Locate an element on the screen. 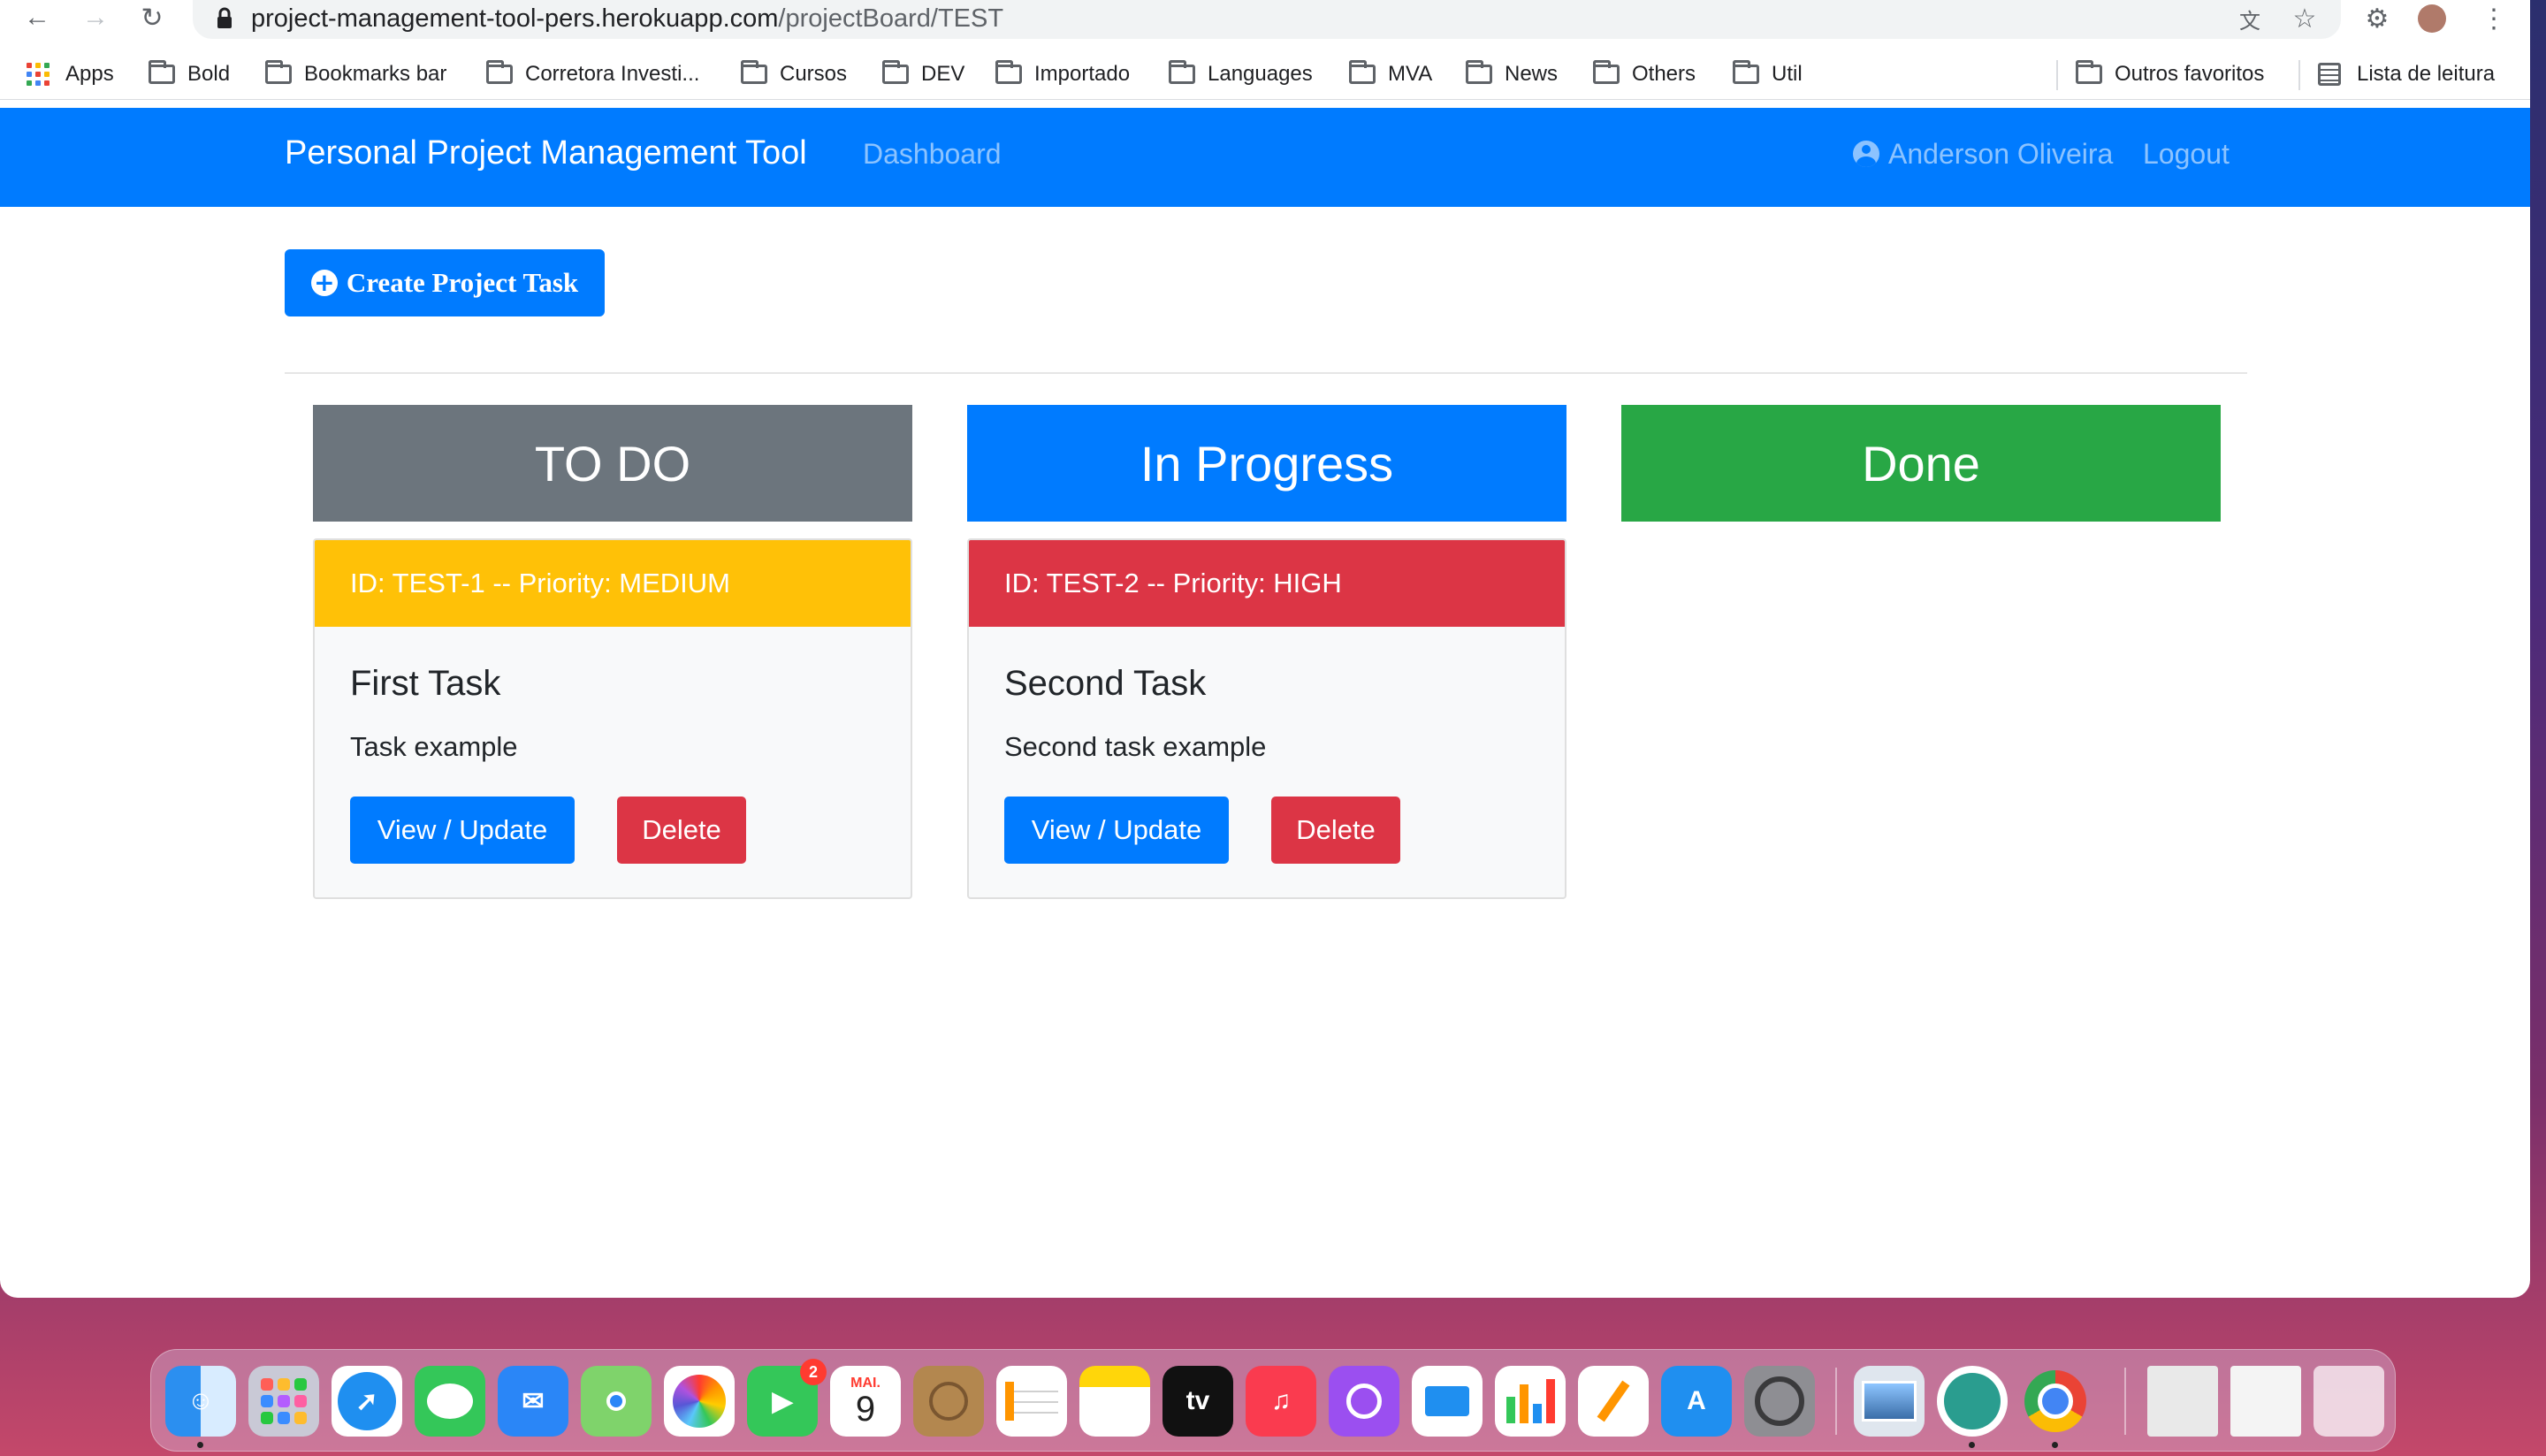  pages-icon is located at coordinates (1613, 1401).